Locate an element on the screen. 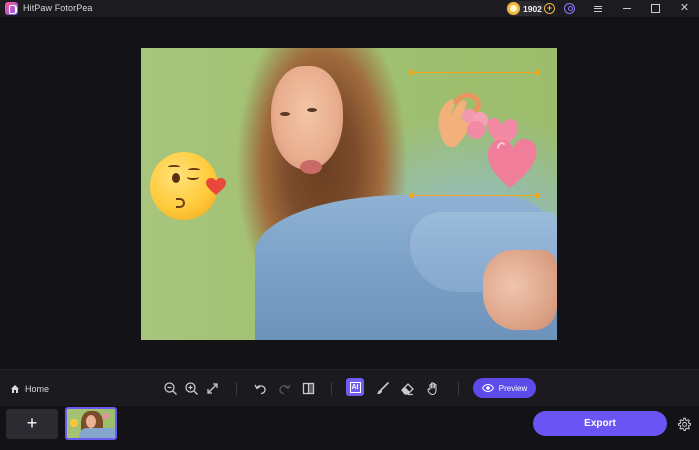 The width and height of the screenshot is (699, 450). eye-icon is located at coordinates (487, 388).